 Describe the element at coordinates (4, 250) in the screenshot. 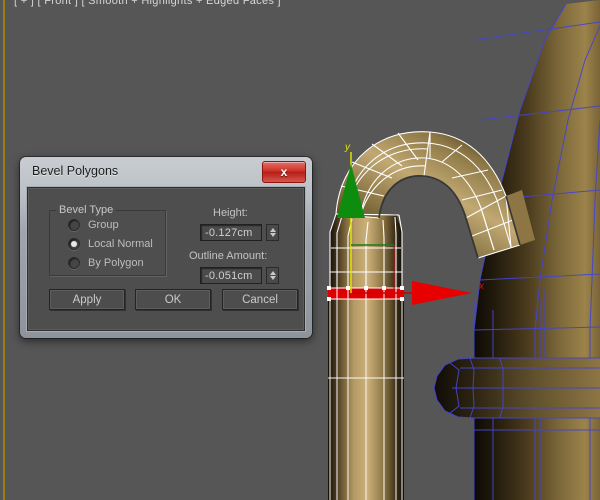

I see `viewport-active-border` at that location.